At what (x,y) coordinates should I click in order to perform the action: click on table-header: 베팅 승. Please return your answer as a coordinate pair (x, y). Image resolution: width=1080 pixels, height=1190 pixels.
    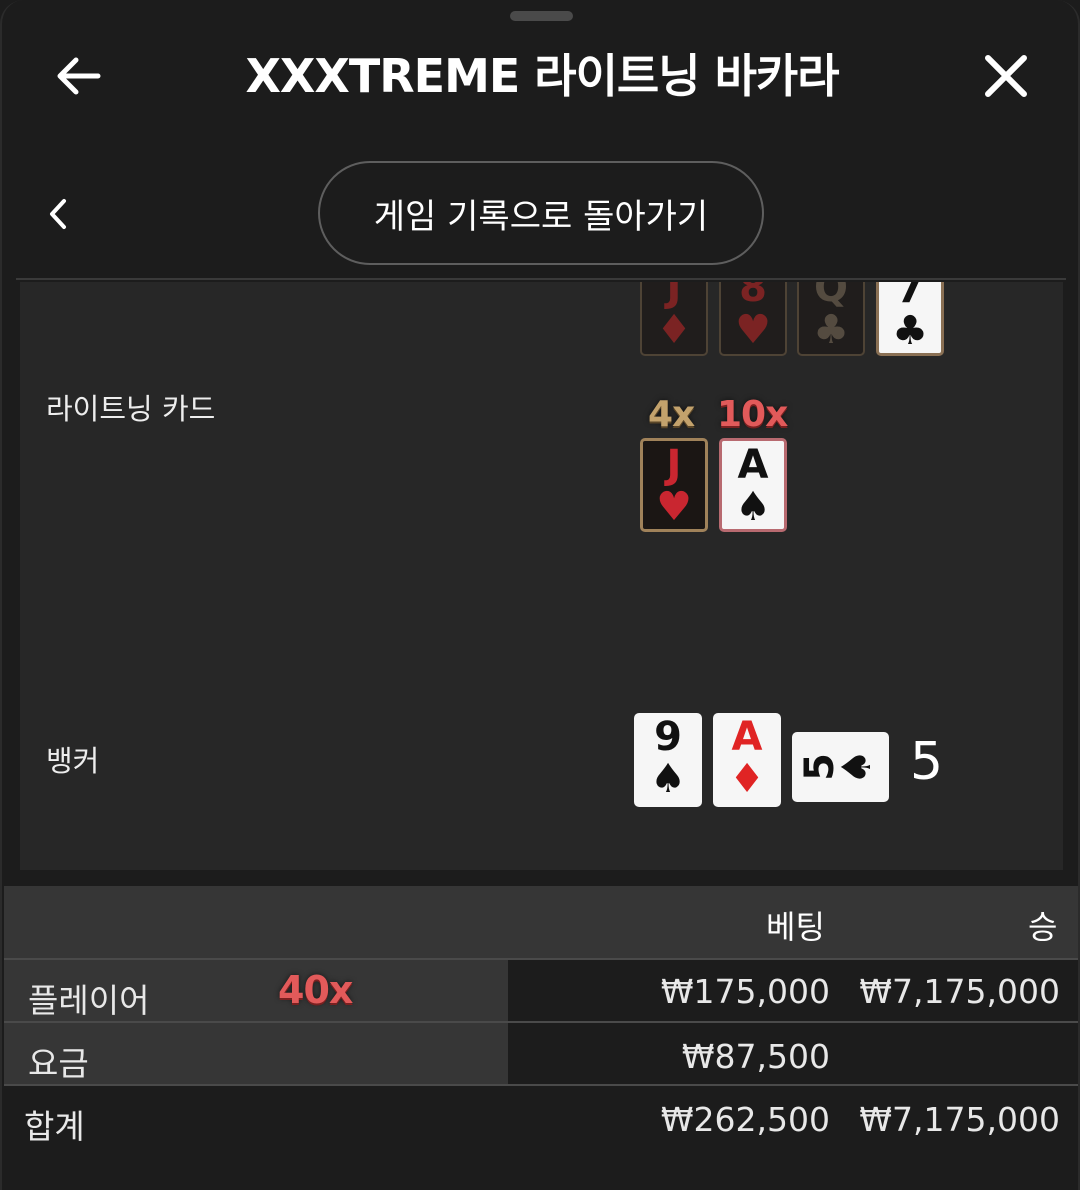
    Looking at the image, I should click on (541, 922).